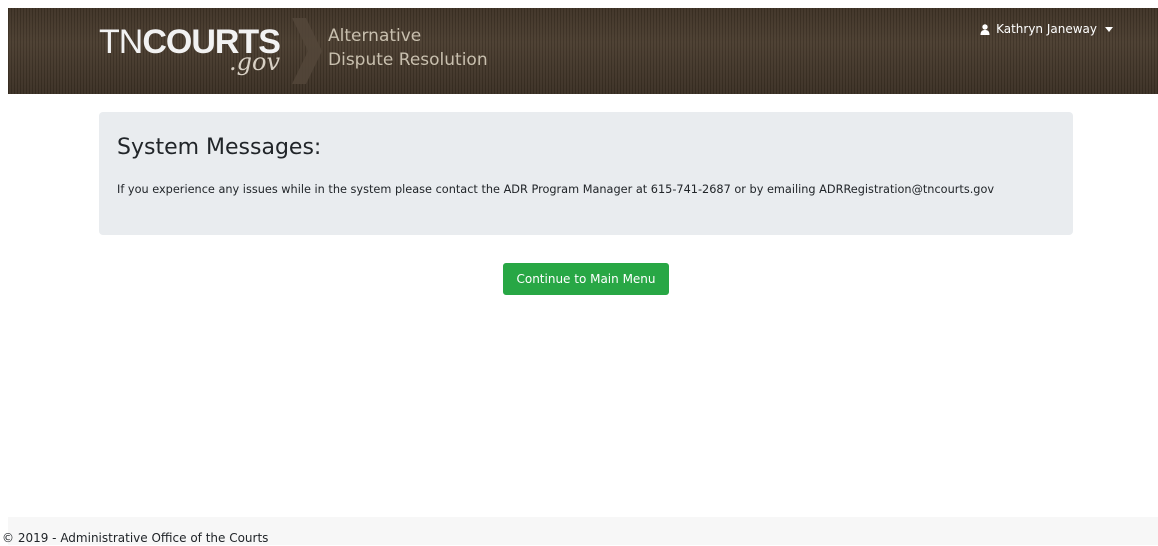 This screenshot has height=546, width=1158. Describe the element at coordinates (121, 42) in the screenshot. I see `logo-prefix: TN` at that location.